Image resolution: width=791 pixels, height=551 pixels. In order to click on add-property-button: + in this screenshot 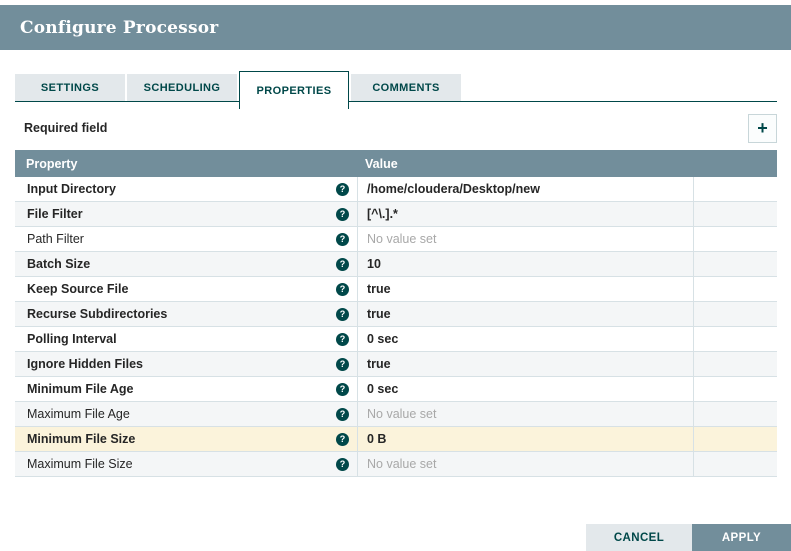, I will do `click(762, 128)`.